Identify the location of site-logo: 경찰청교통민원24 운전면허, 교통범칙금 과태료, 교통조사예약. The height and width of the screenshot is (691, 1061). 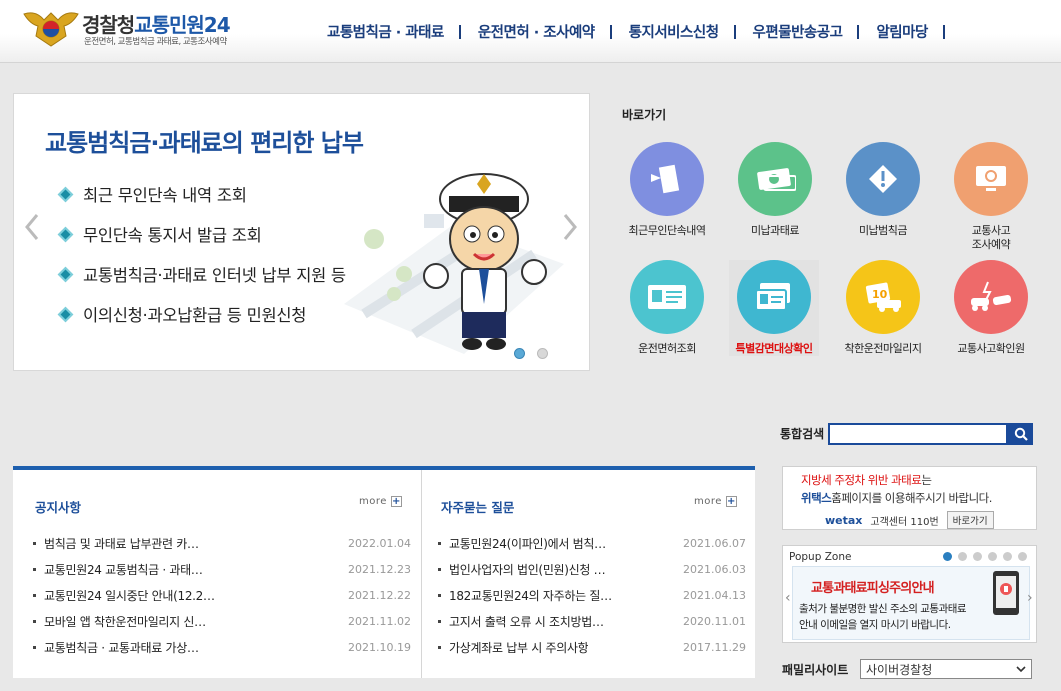
(137, 30).